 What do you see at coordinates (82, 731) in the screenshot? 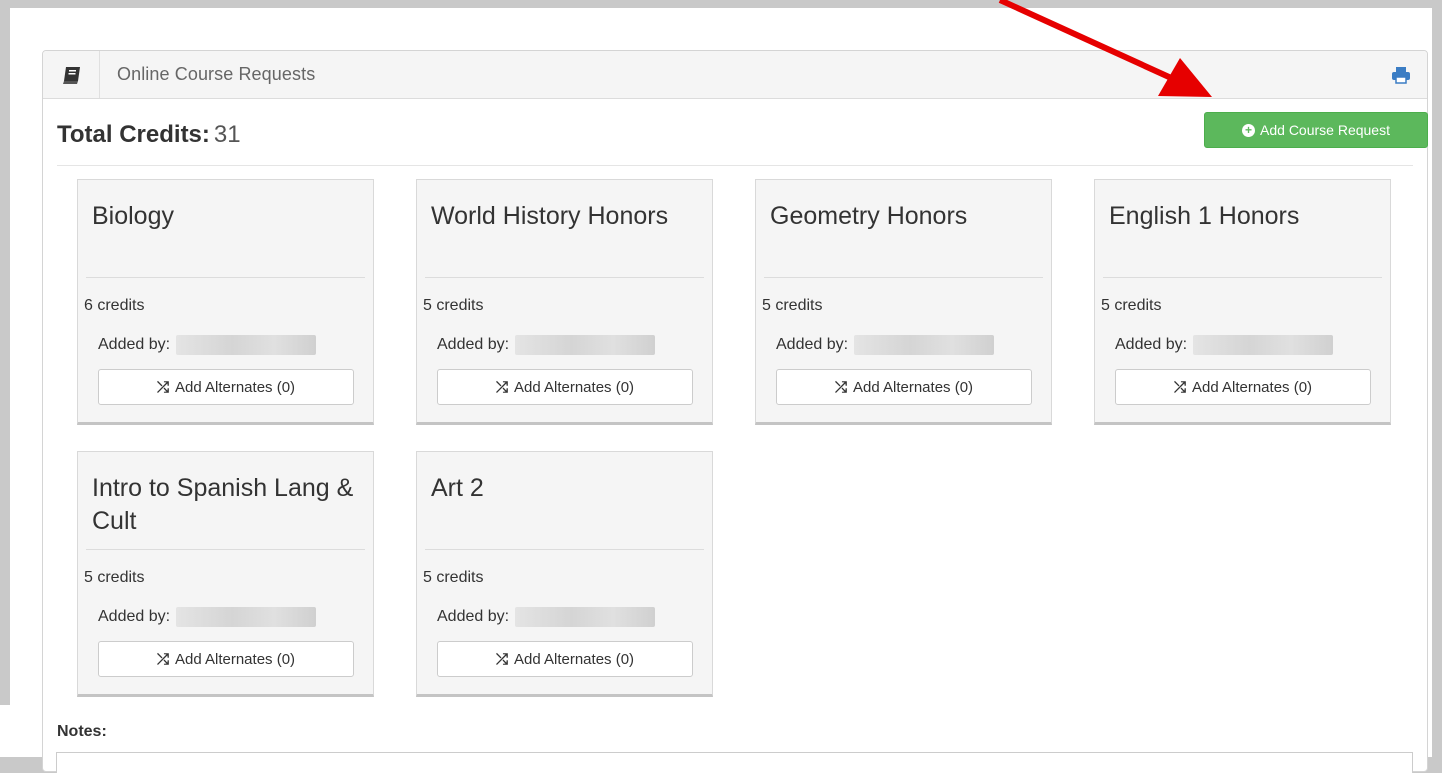
I see `notes-label: Notes:` at bounding box center [82, 731].